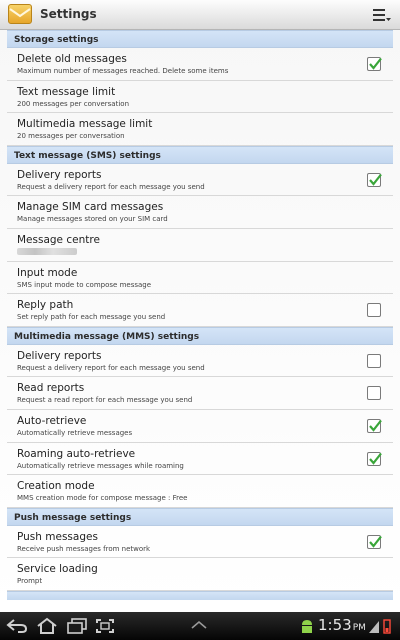  I want to click on screenshot-icon, so click(105, 626).